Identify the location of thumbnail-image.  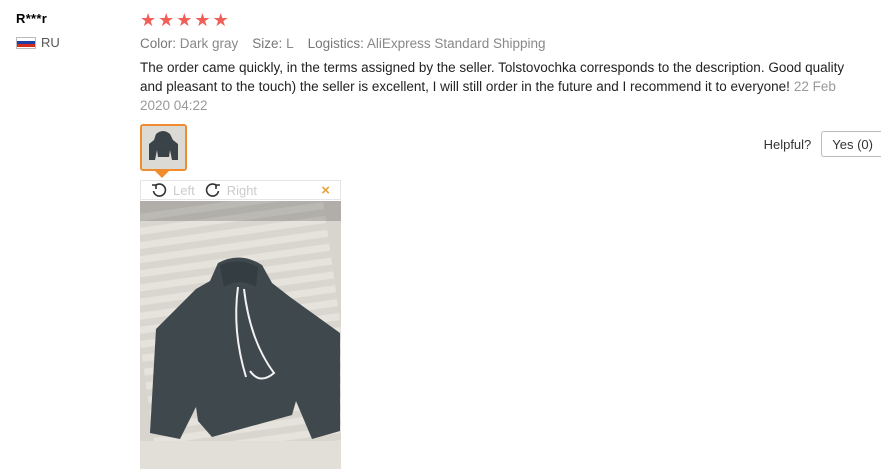
(163, 147).